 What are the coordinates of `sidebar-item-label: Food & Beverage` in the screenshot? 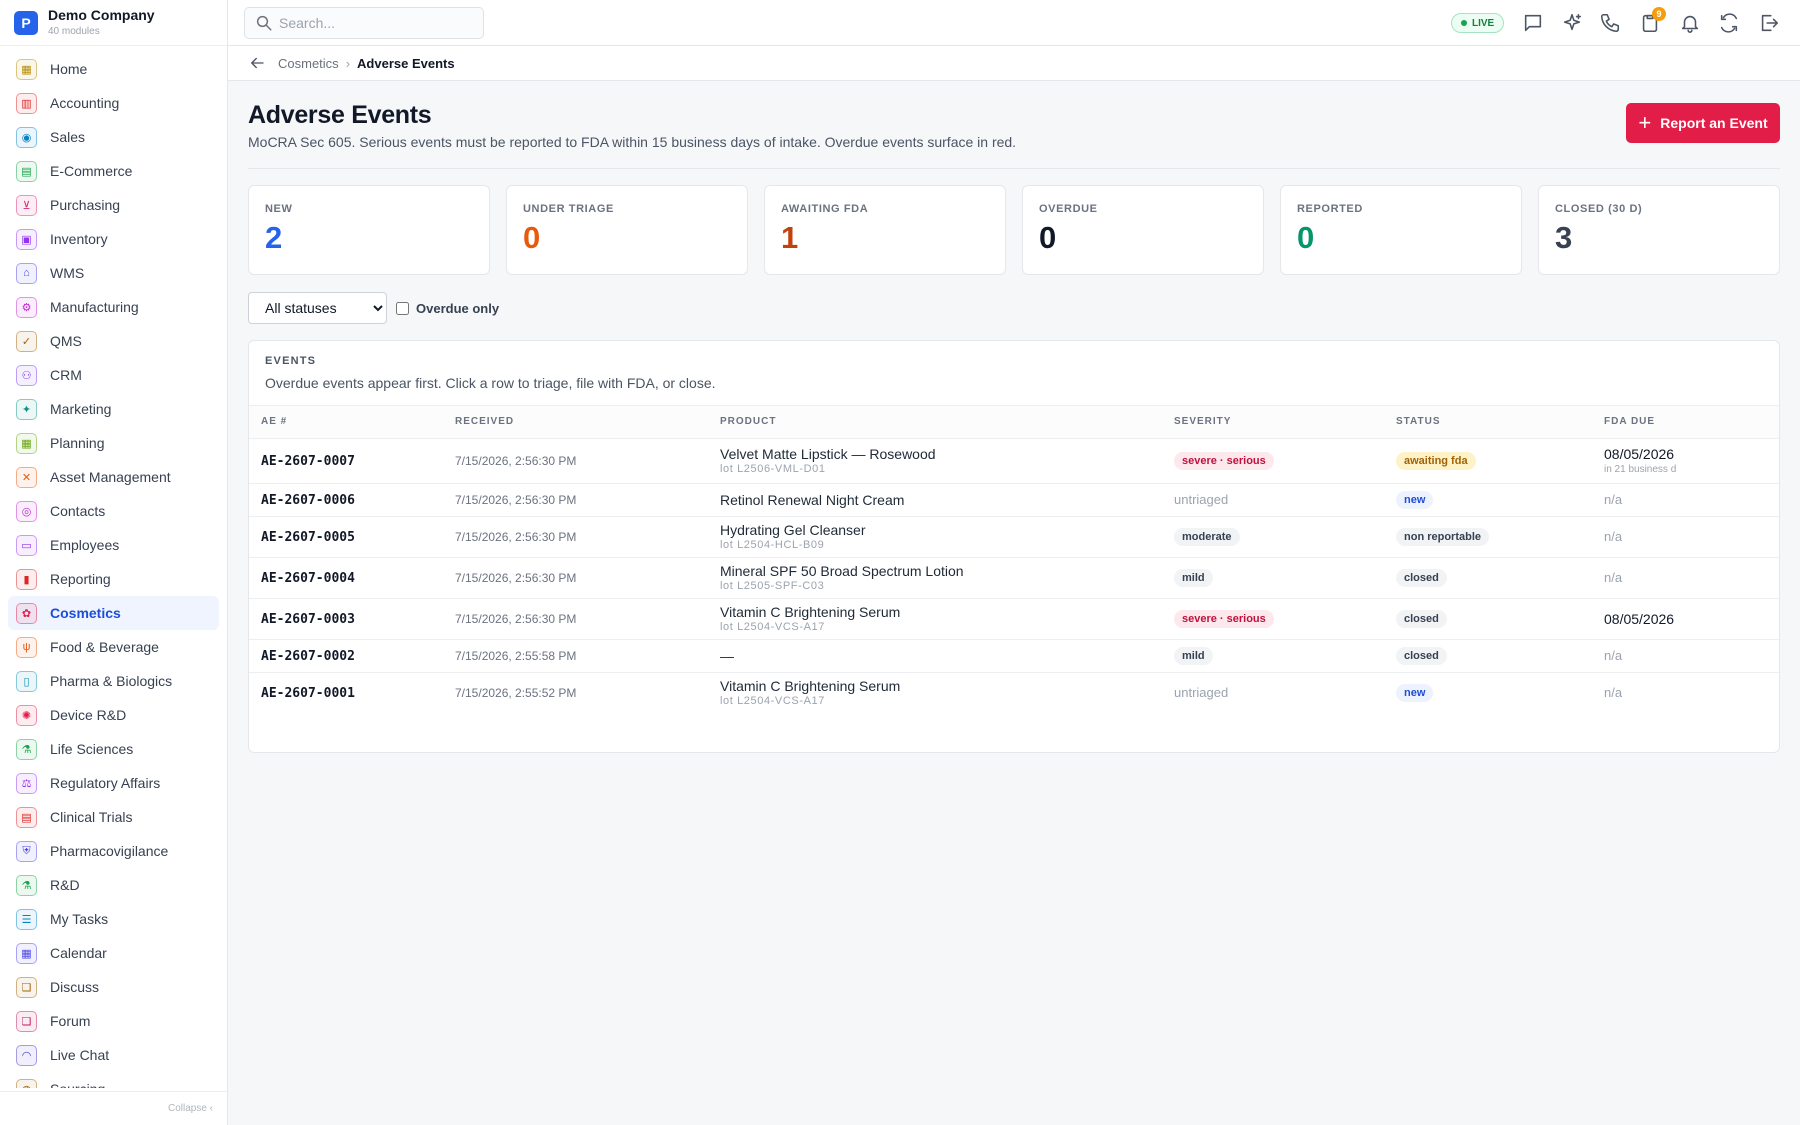 It's located at (104, 647).